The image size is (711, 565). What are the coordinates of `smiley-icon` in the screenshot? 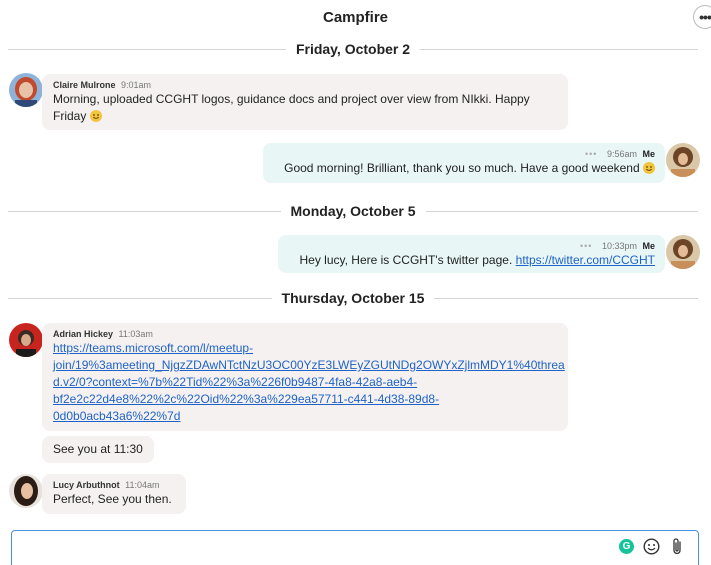 It's located at (651, 546).